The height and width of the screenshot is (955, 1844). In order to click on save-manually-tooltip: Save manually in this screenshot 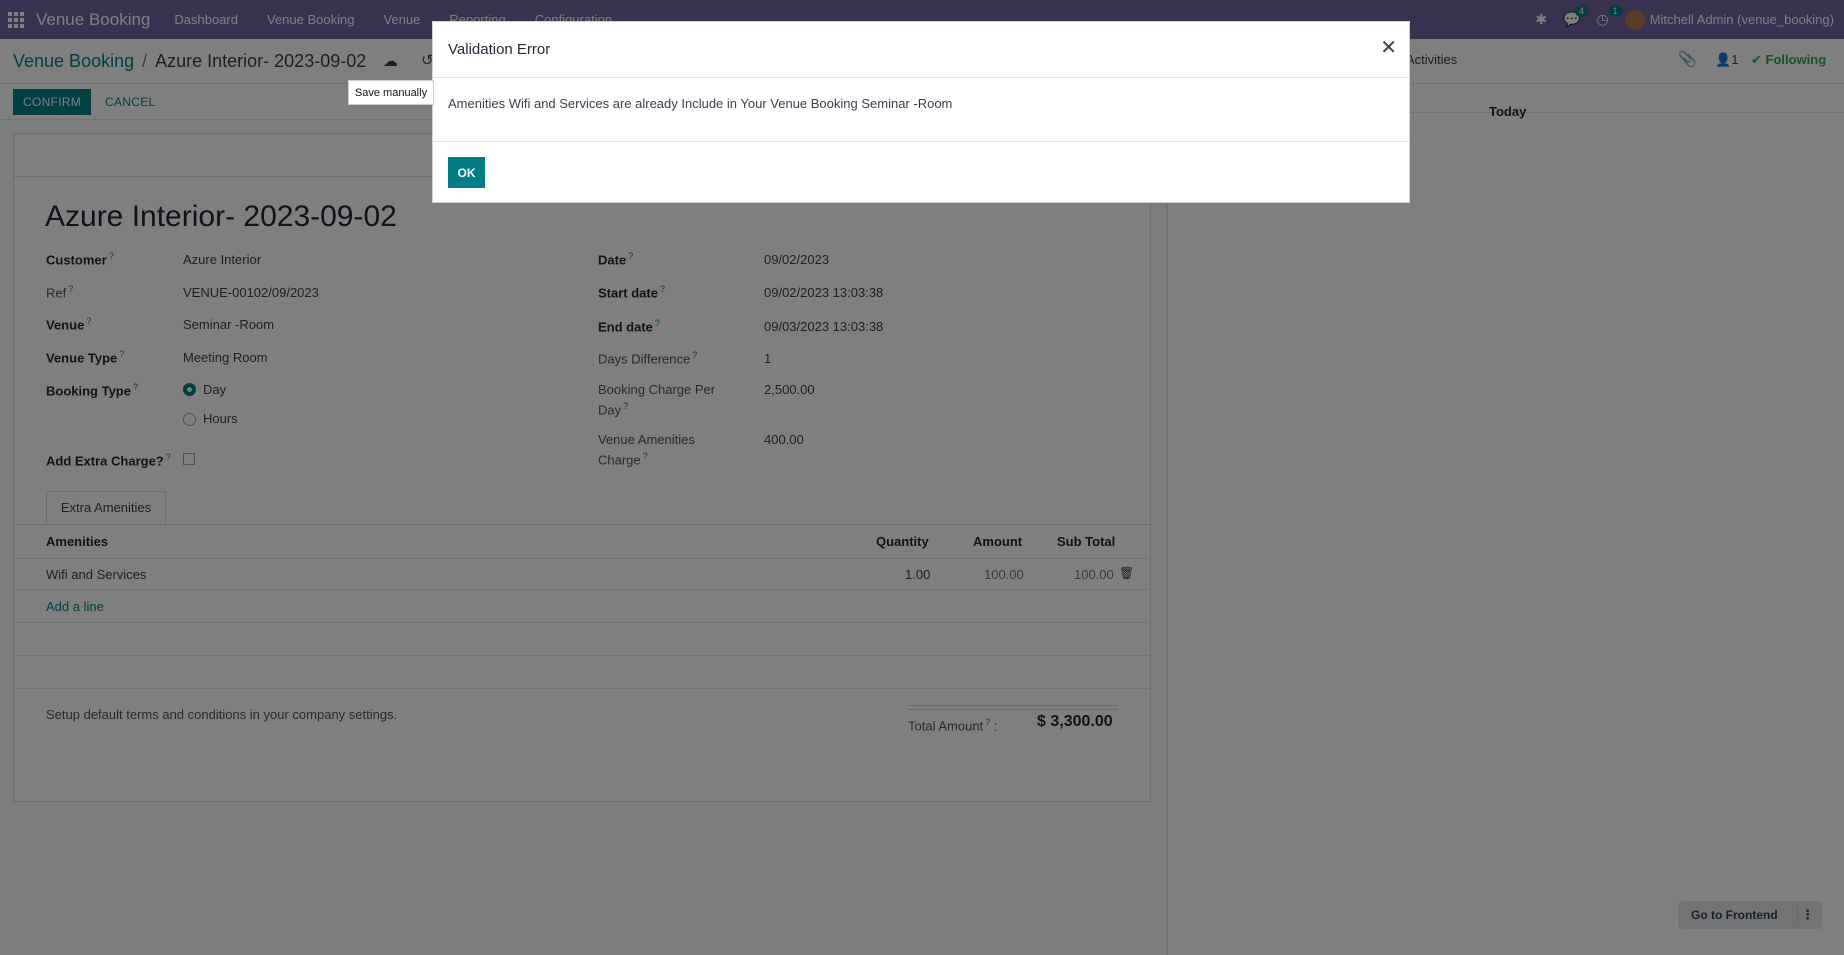, I will do `click(391, 92)`.